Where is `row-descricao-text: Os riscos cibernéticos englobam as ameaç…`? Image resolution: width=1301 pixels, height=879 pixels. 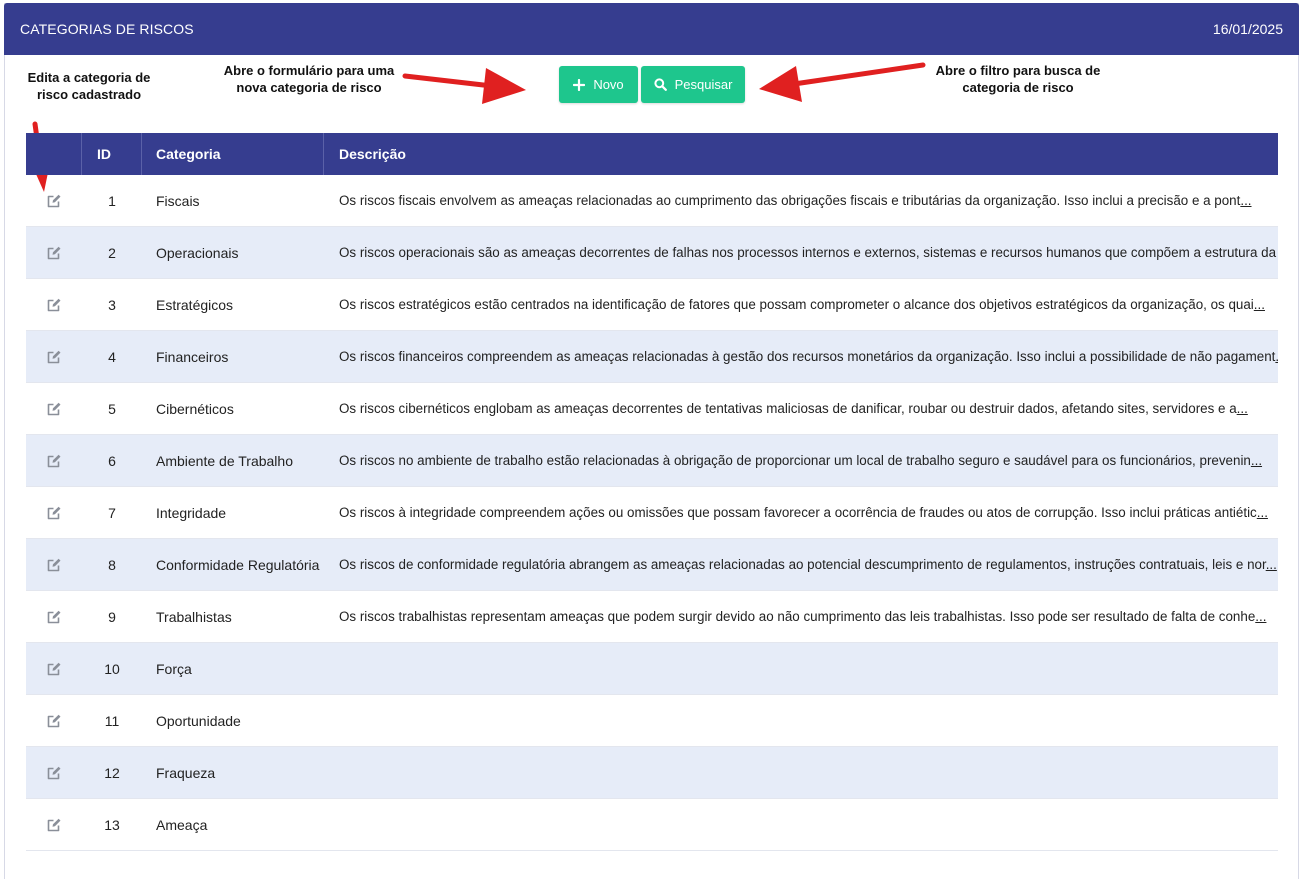
row-descricao-text: Os riscos cibernéticos englobam as ameaç… is located at coordinates (788, 408).